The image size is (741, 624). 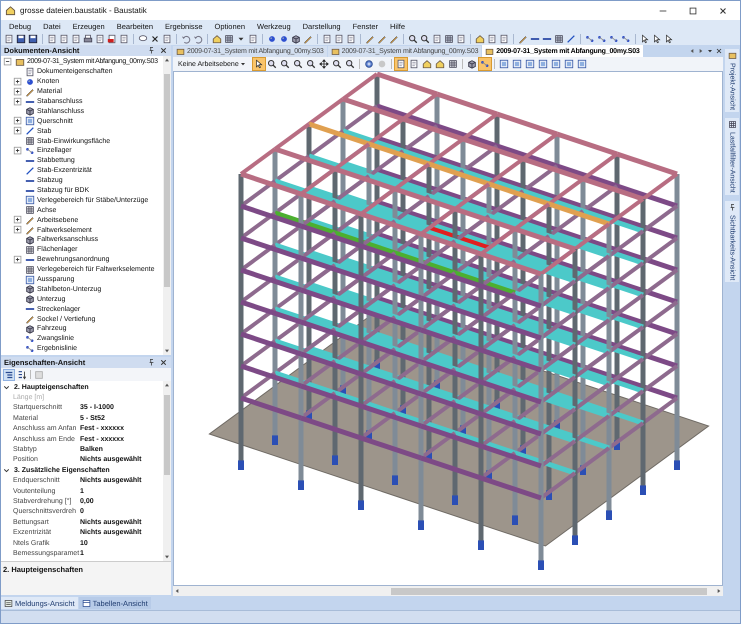 I want to click on printer-icon, so click(x=88, y=39).